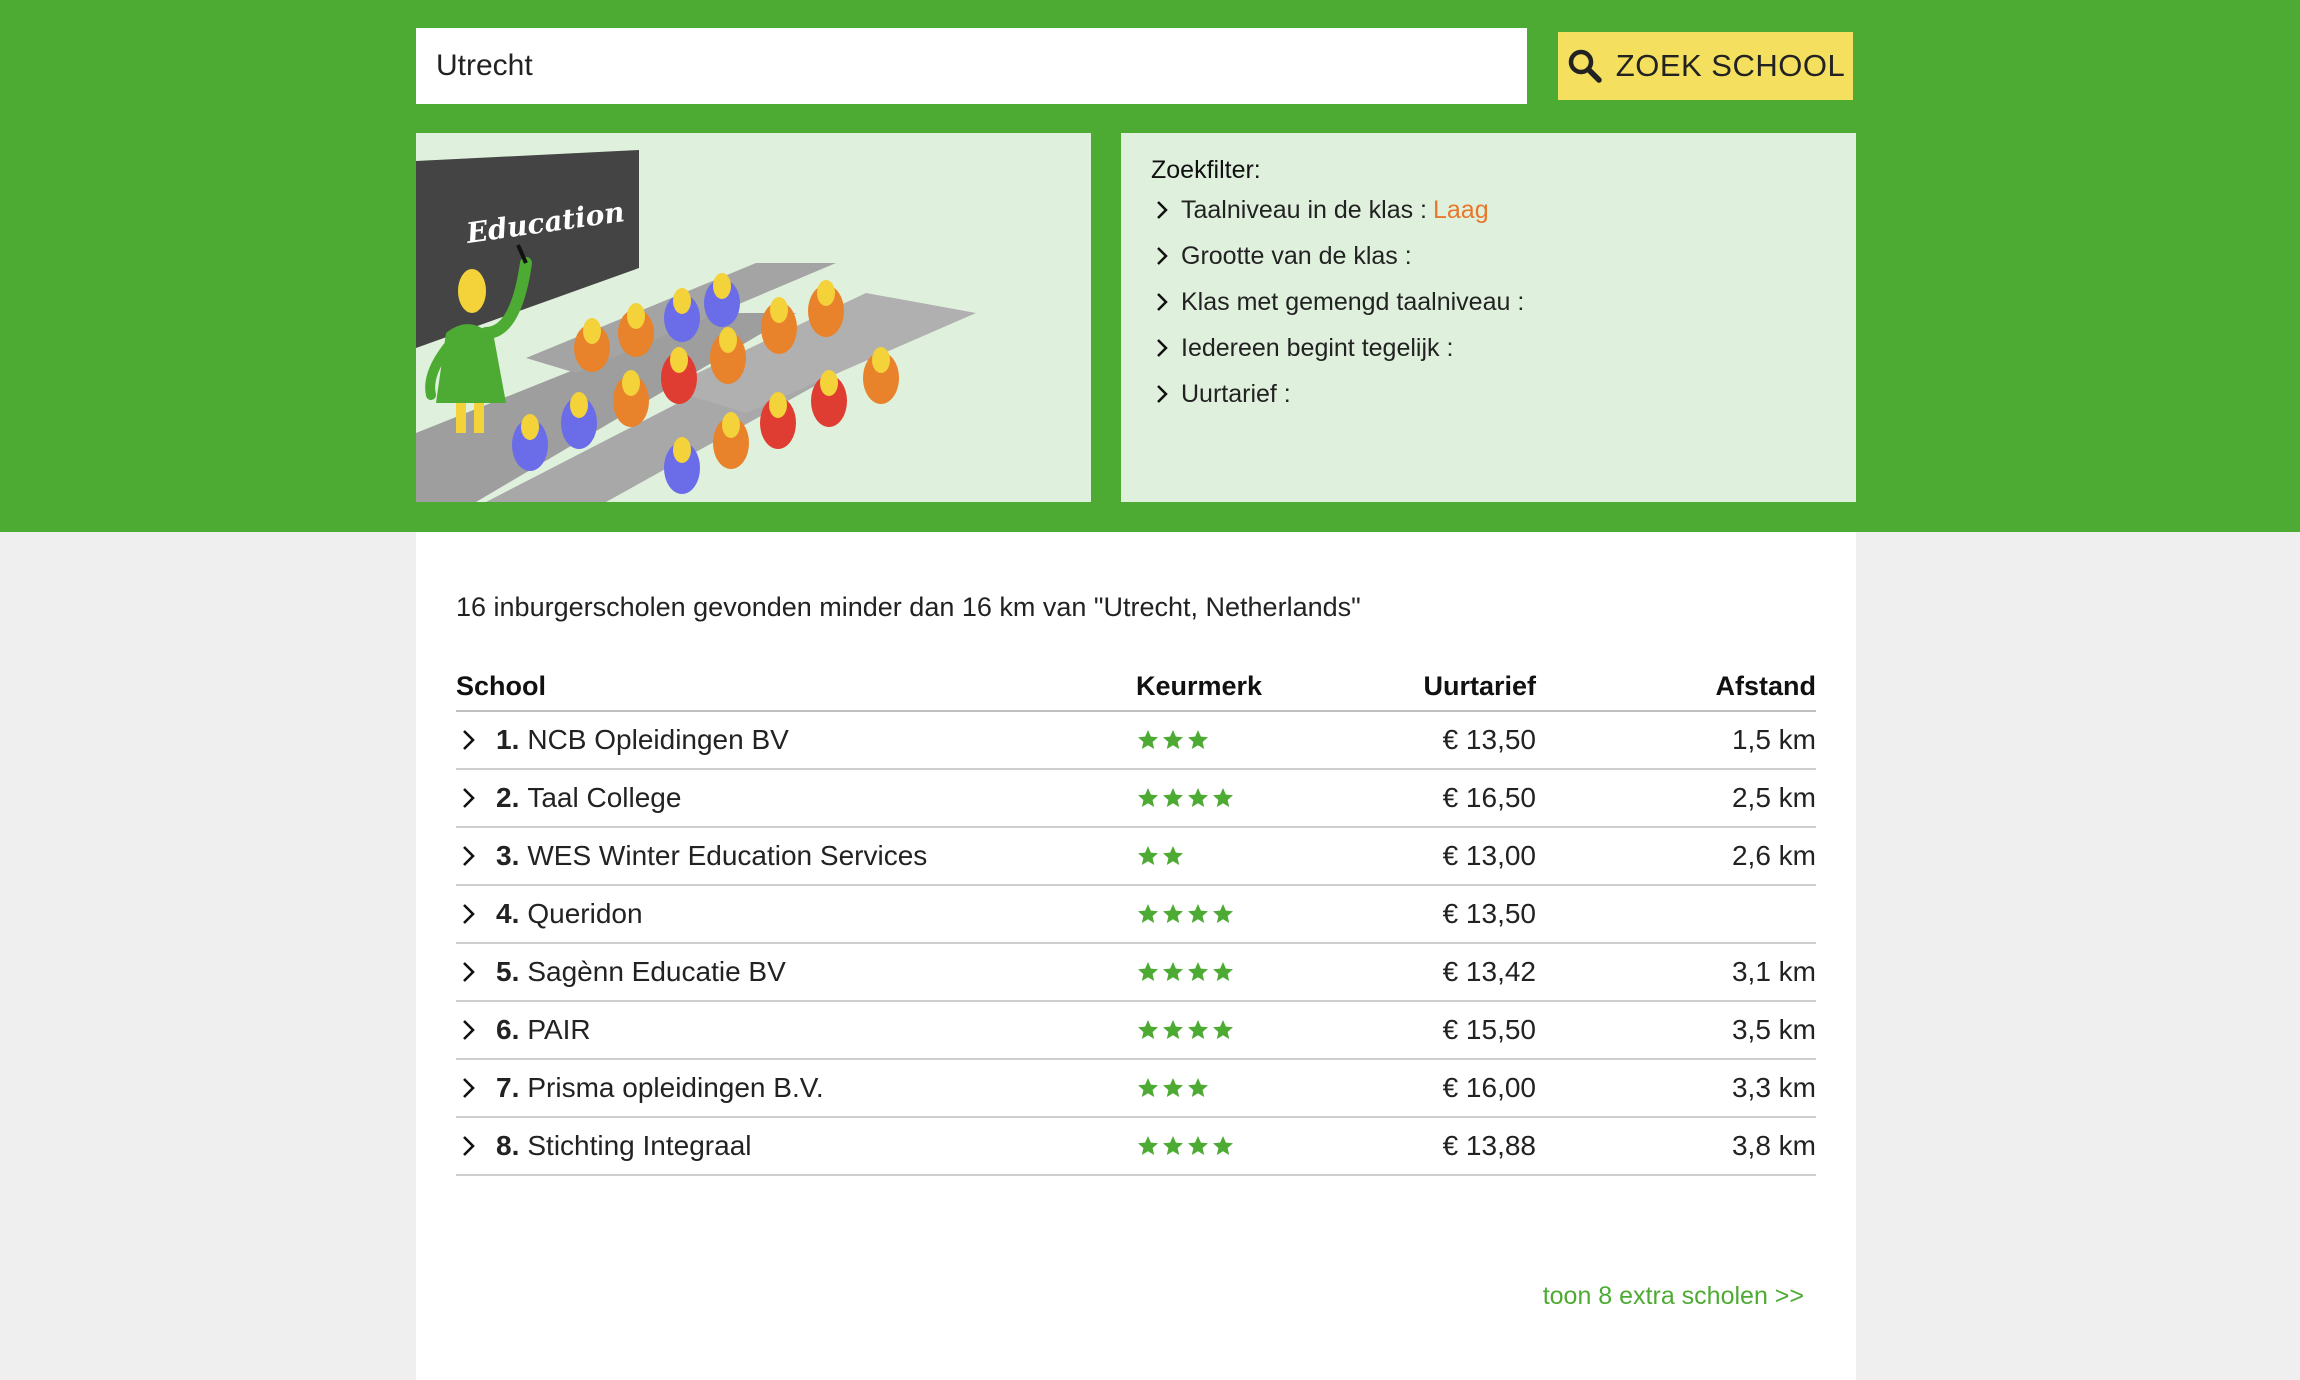 Image resolution: width=2300 pixels, height=1380 pixels. What do you see at coordinates (1460, 209) in the screenshot?
I see `filter-value: Laag` at bounding box center [1460, 209].